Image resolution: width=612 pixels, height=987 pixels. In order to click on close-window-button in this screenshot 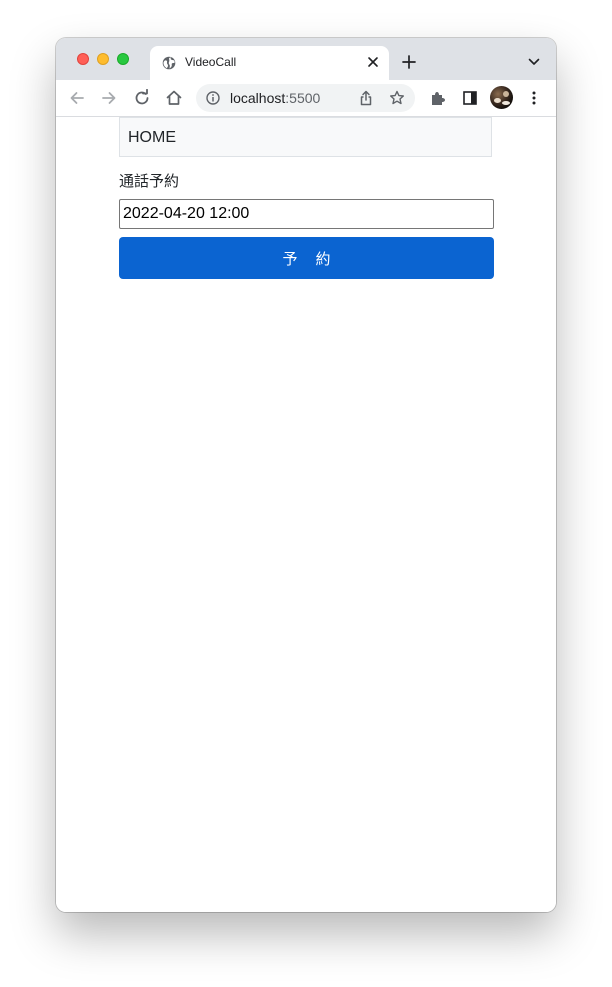, I will do `click(83, 59)`.